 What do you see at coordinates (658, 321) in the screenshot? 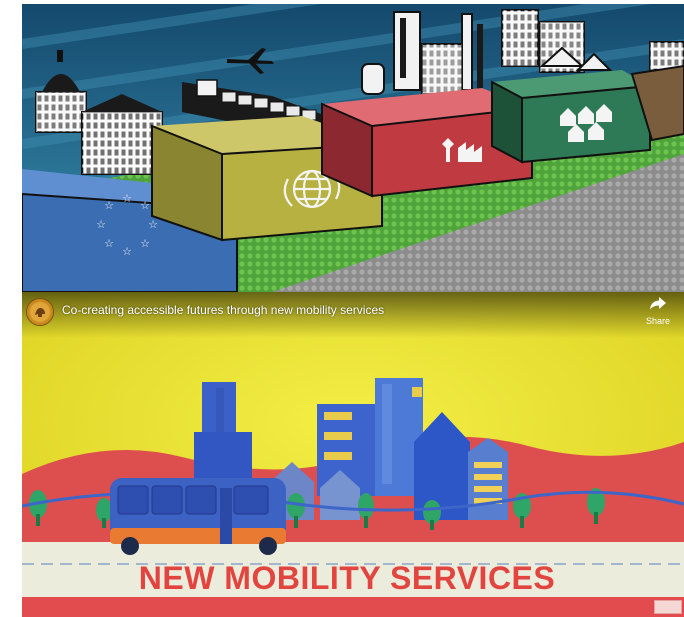
I see `share-label: Share` at bounding box center [658, 321].